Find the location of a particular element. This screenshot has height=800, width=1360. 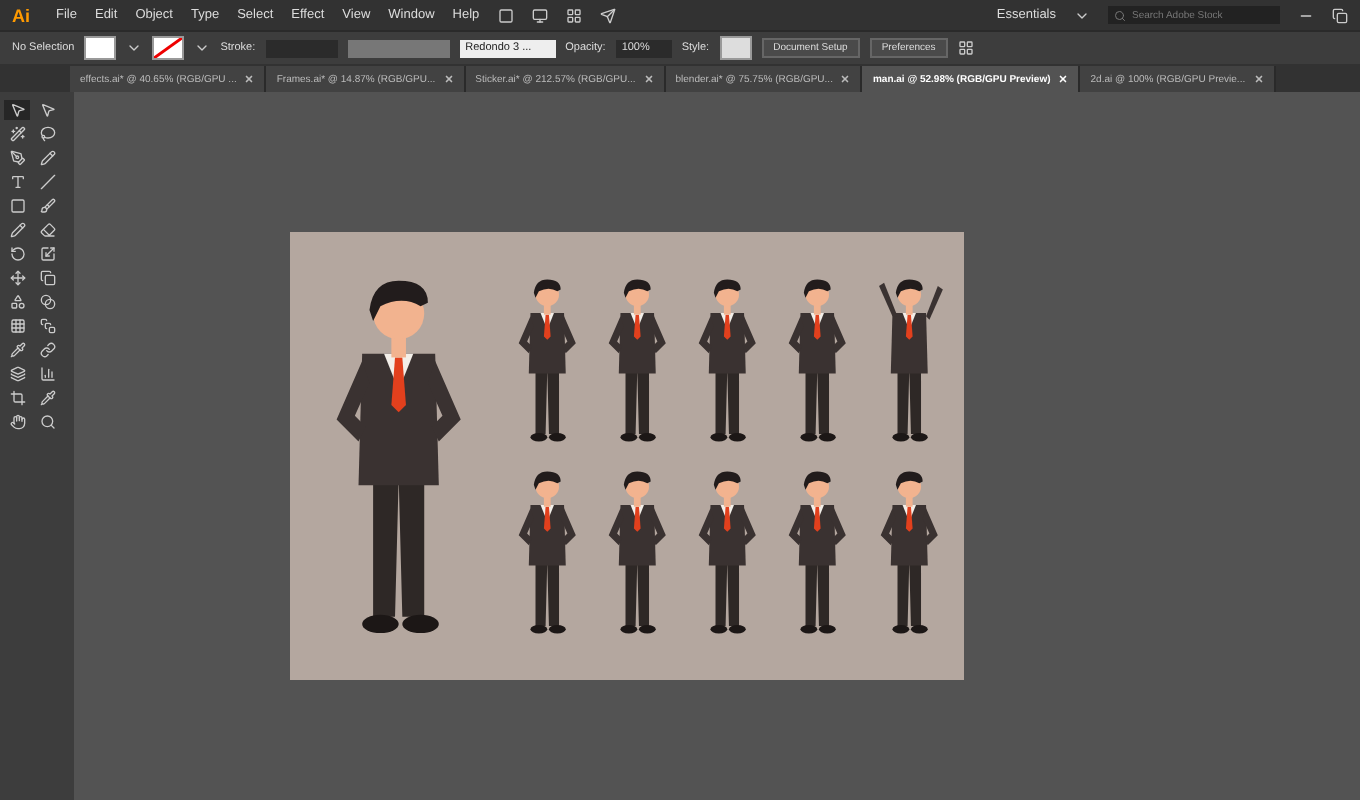

arrange-icon is located at coordinates (965, 48).